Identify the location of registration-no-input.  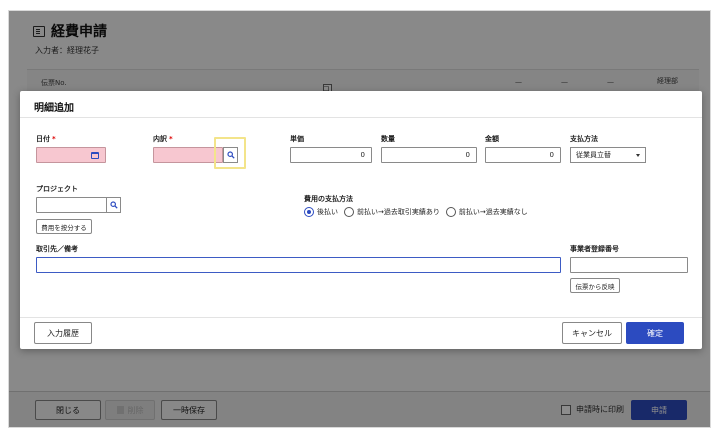
(629, 265).